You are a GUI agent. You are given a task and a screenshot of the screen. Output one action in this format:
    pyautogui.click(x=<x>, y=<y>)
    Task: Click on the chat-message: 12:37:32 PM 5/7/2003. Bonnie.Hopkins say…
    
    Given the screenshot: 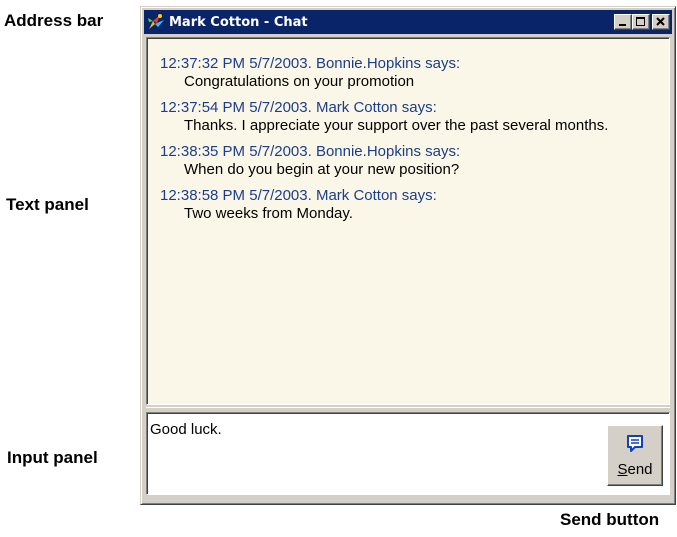 What is the action you would take?
    pyautogui.click(x=409, y=73)
    